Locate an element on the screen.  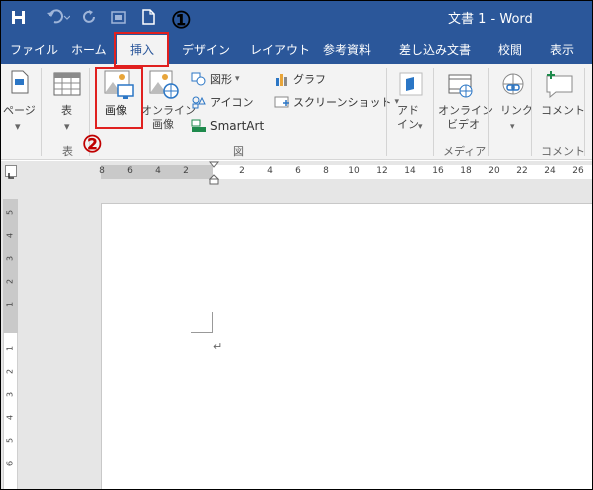
chart-button: グラフ is located at coordinates (300, 79).